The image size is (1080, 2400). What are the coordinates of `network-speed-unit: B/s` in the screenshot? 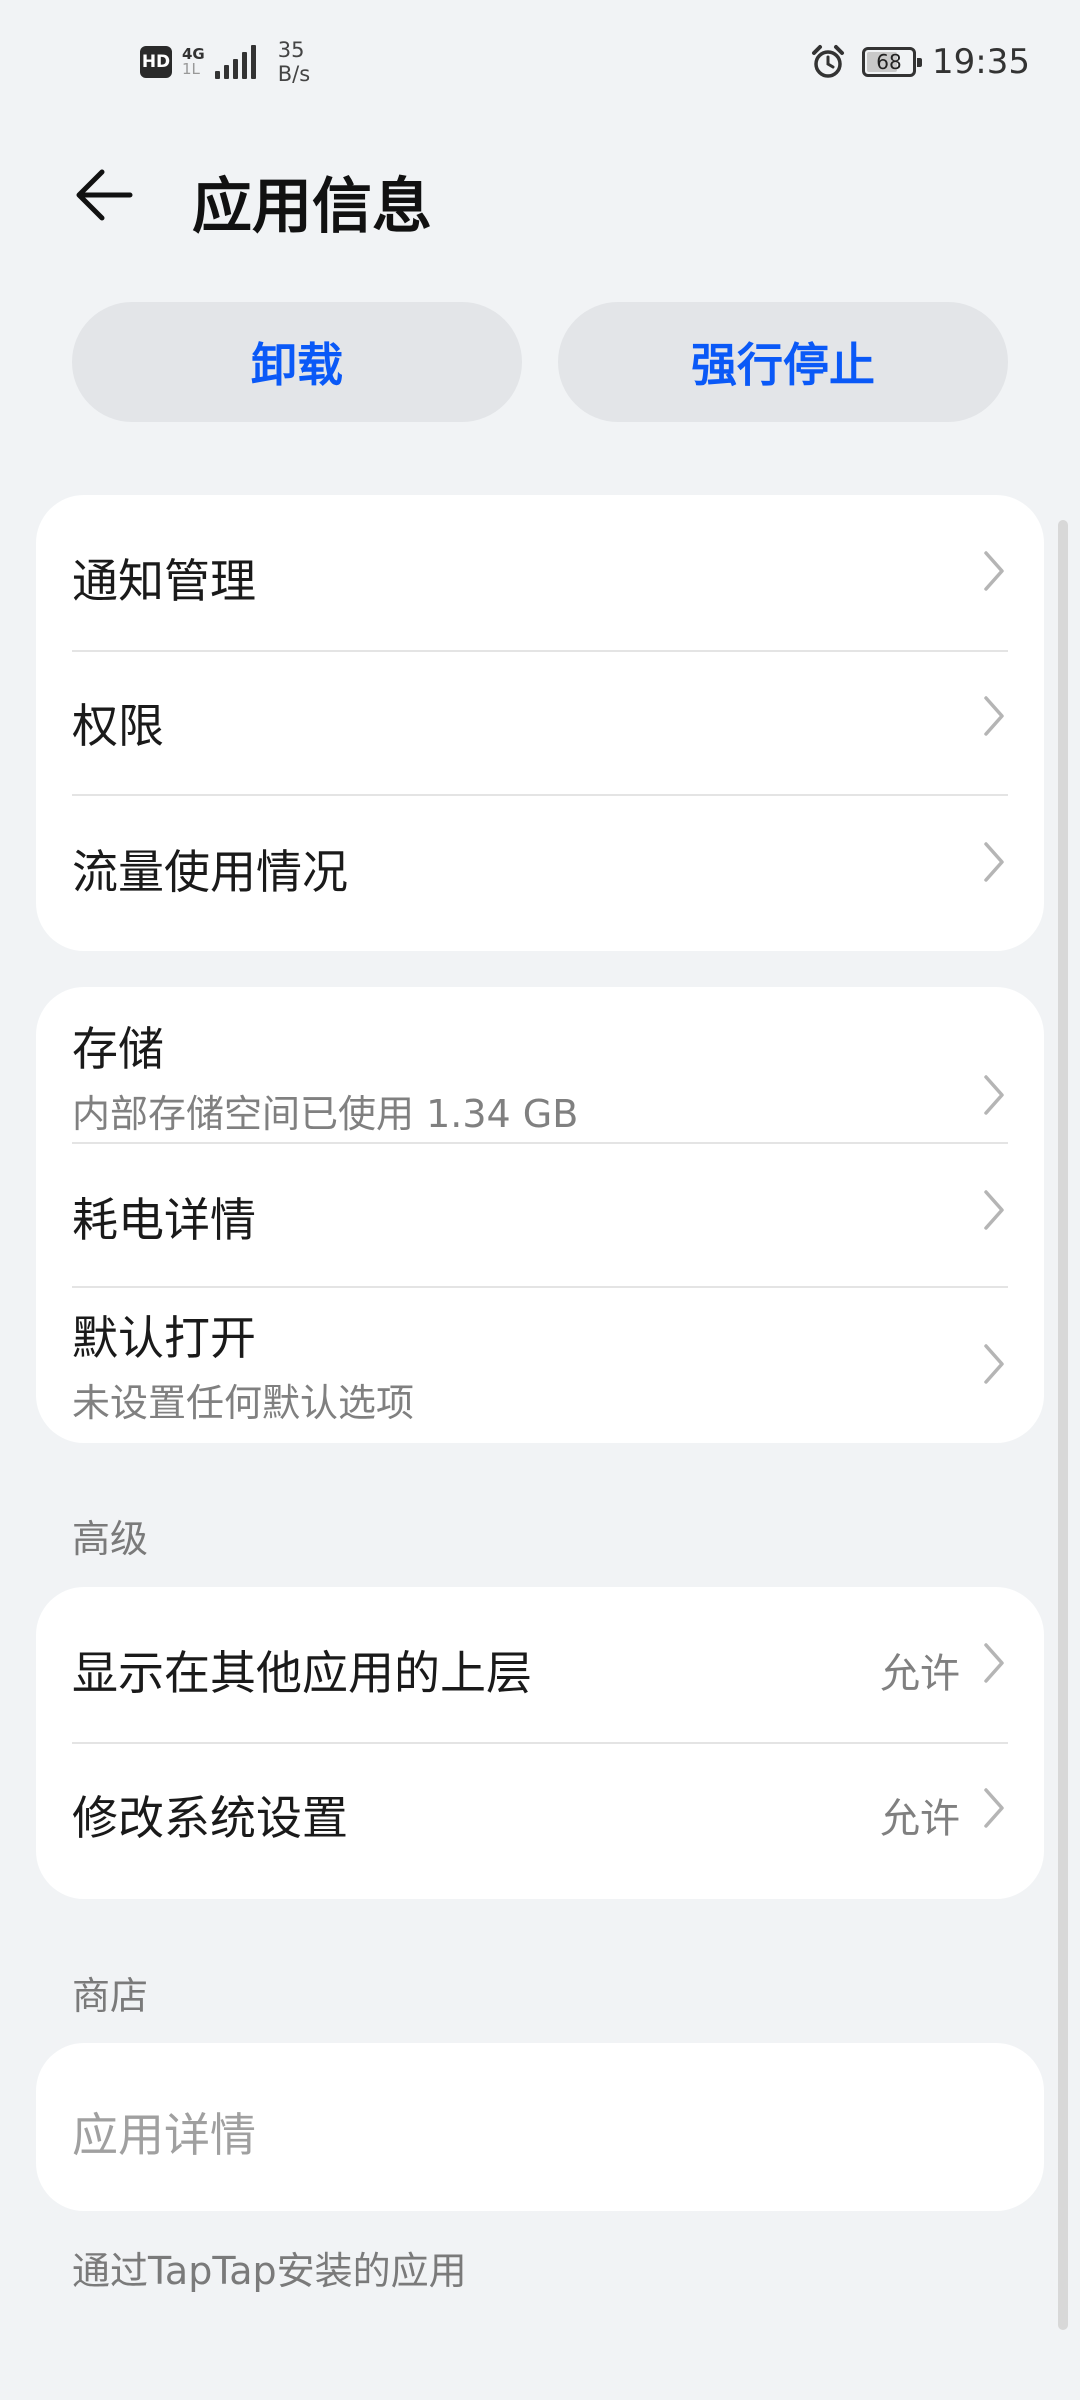 It's located at (294, 74).